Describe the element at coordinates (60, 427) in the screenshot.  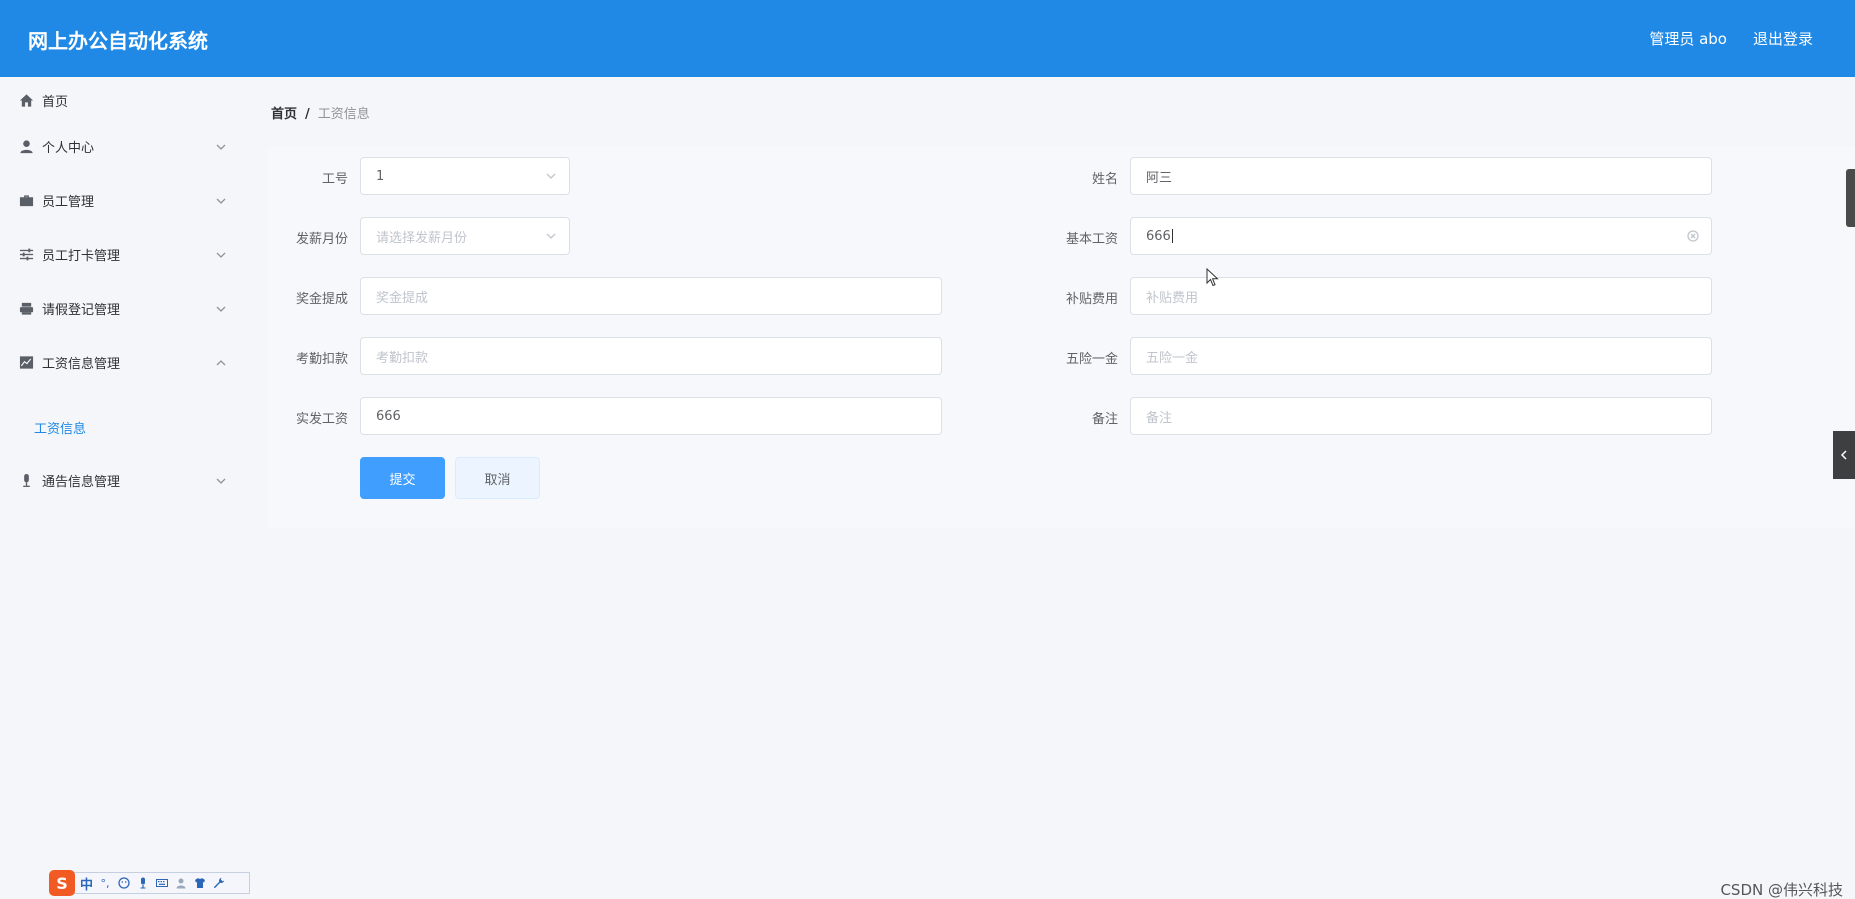
I see `submenu-item-salary-info: 工资信息` at that location.